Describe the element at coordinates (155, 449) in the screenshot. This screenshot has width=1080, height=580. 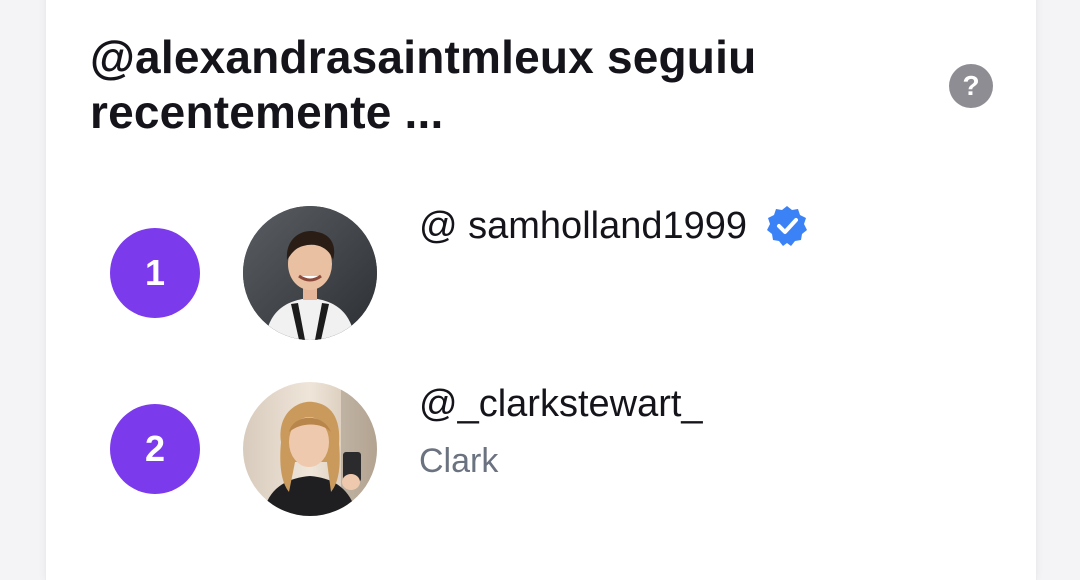
I see `rank-badge: 2` at that location.